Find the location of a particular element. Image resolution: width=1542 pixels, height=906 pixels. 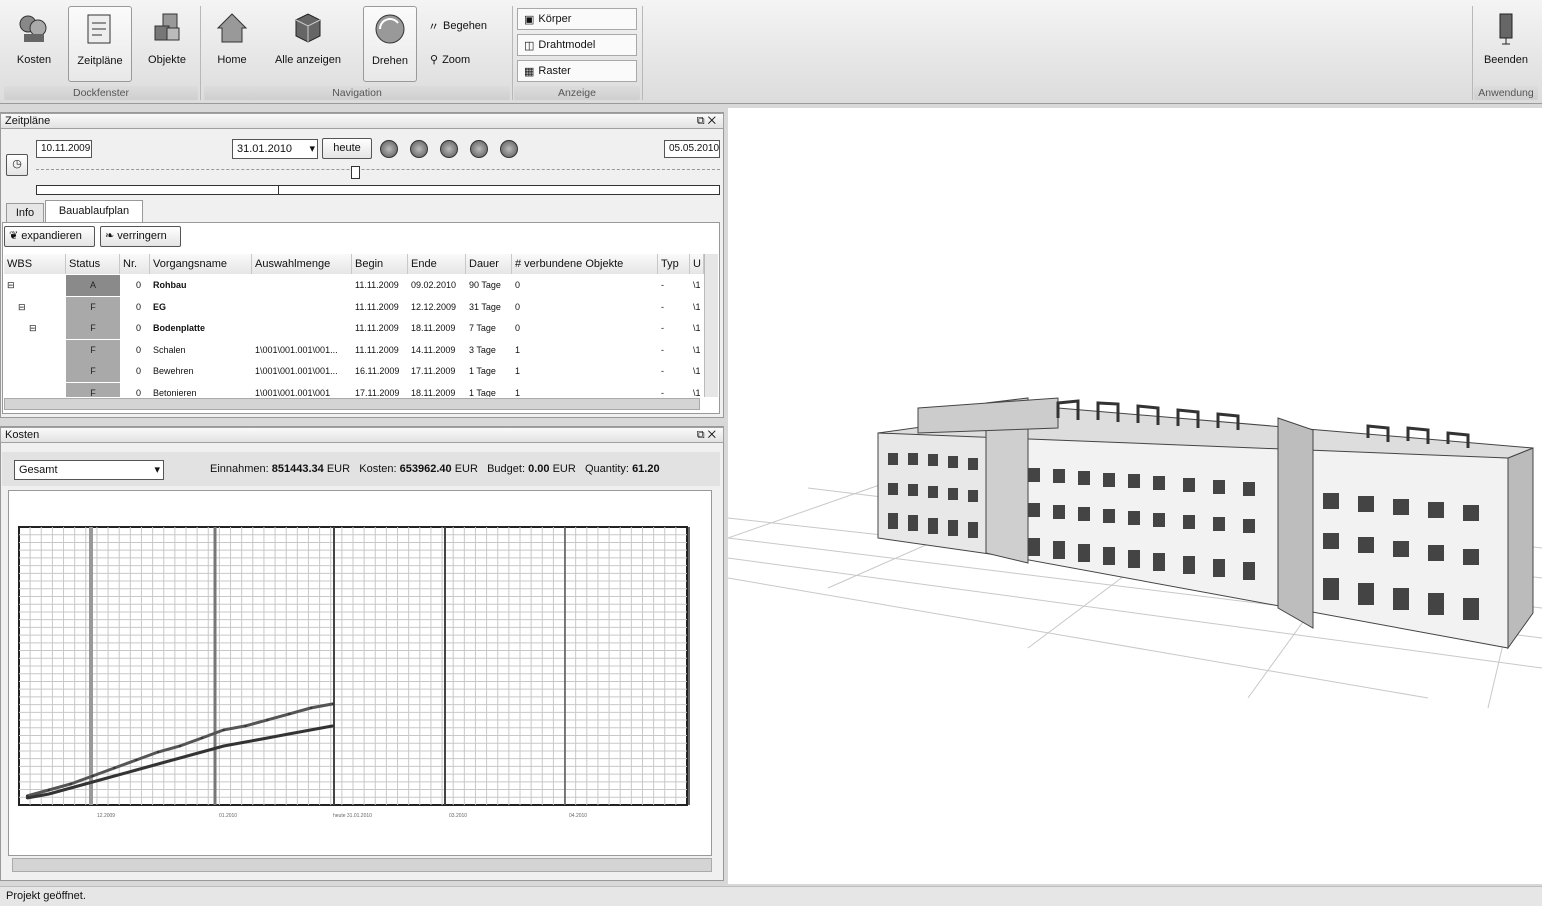

coins-icon is located at coordinates (33, 28).